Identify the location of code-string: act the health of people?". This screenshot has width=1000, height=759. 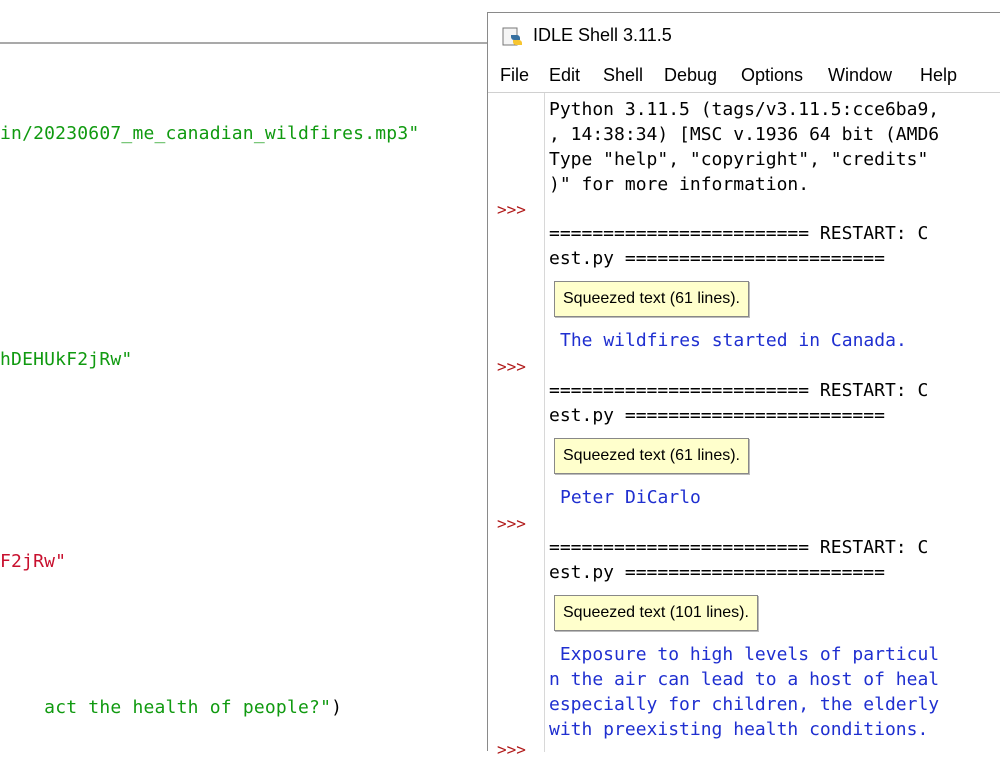
(188, 707).